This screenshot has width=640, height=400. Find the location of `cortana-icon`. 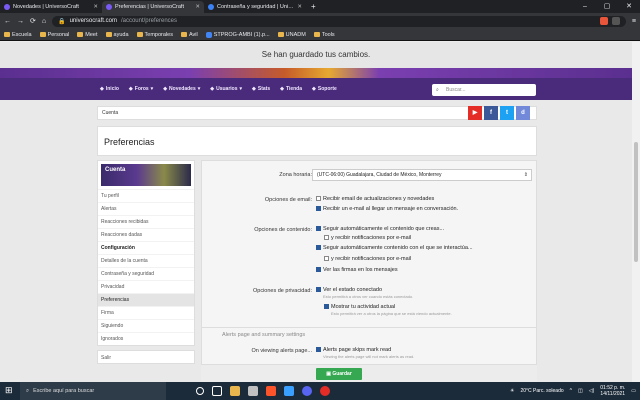

cortana-icon is located at coordinates (200, 391).